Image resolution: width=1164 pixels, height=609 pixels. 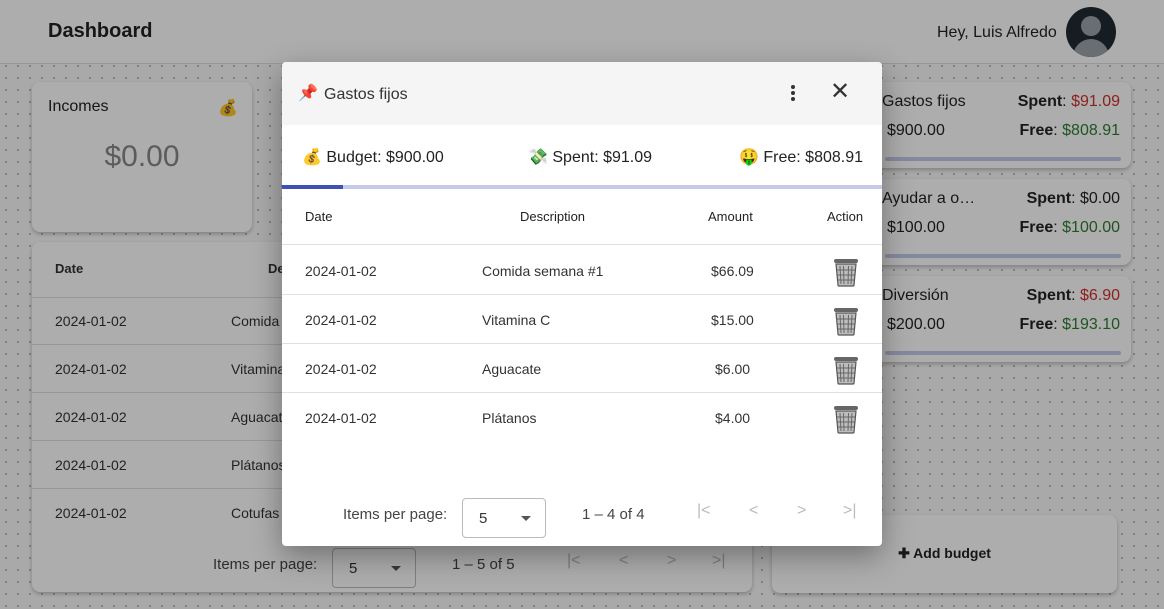 What do you see at coordinates (801, 511) in the screenshot?
I see `next-page-icon: >` at bounding box center [801, 511].